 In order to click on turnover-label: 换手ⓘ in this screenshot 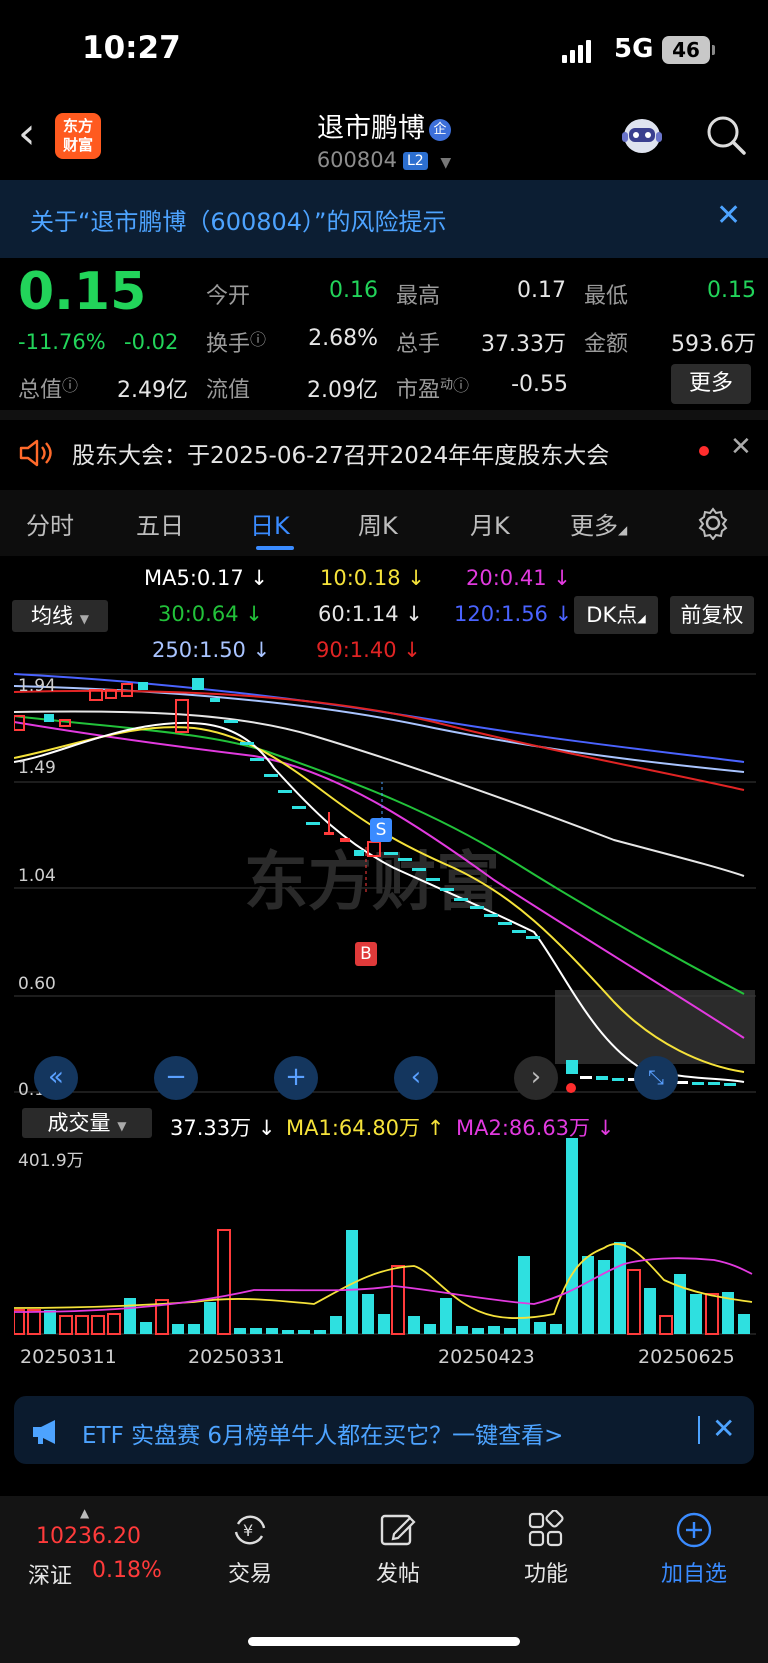, I will do `click(236, 342)`.